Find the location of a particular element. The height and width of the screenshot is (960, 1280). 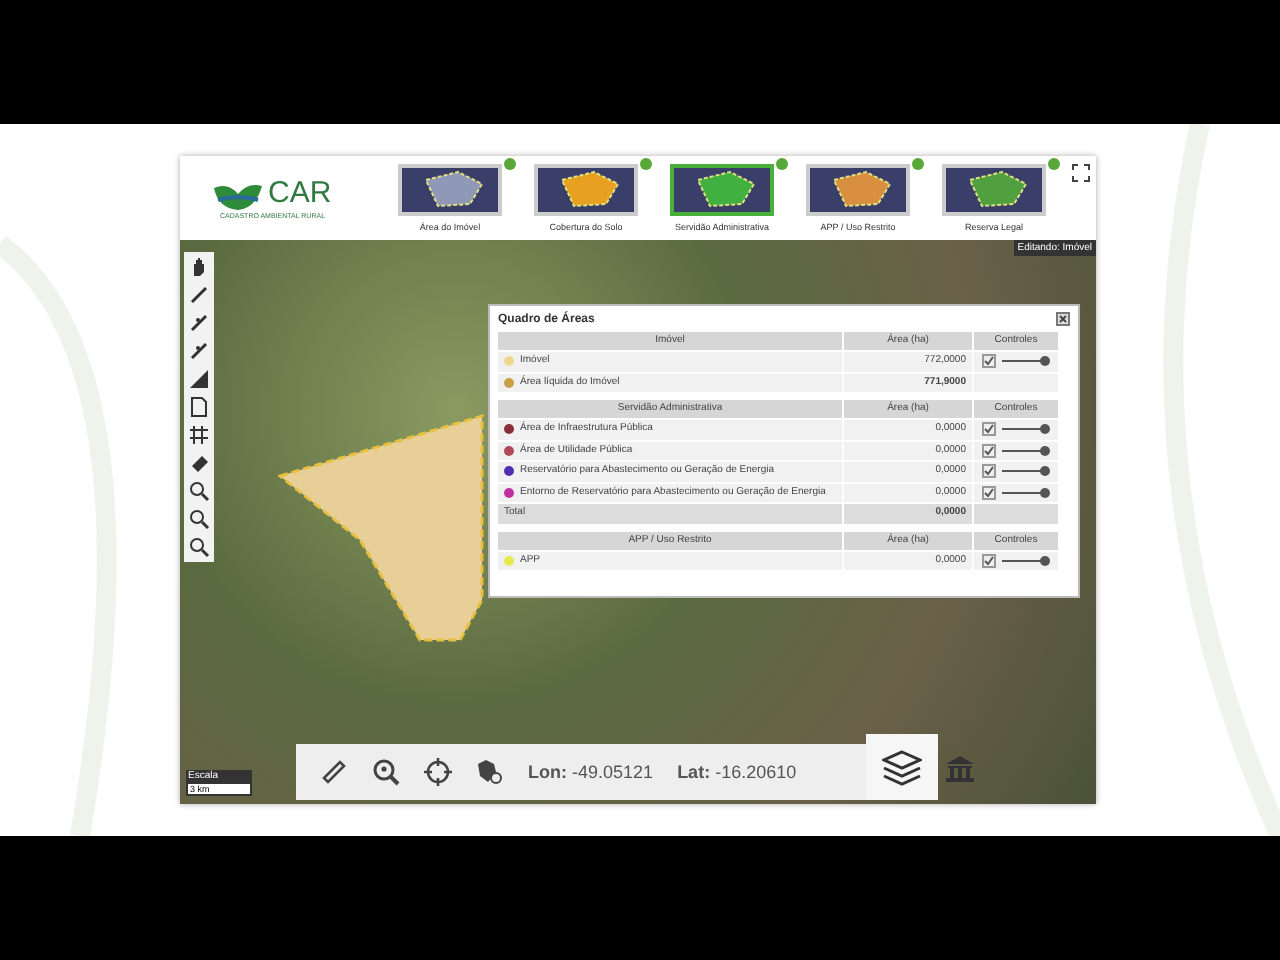

layers-button is located at coordinates (902, 767).